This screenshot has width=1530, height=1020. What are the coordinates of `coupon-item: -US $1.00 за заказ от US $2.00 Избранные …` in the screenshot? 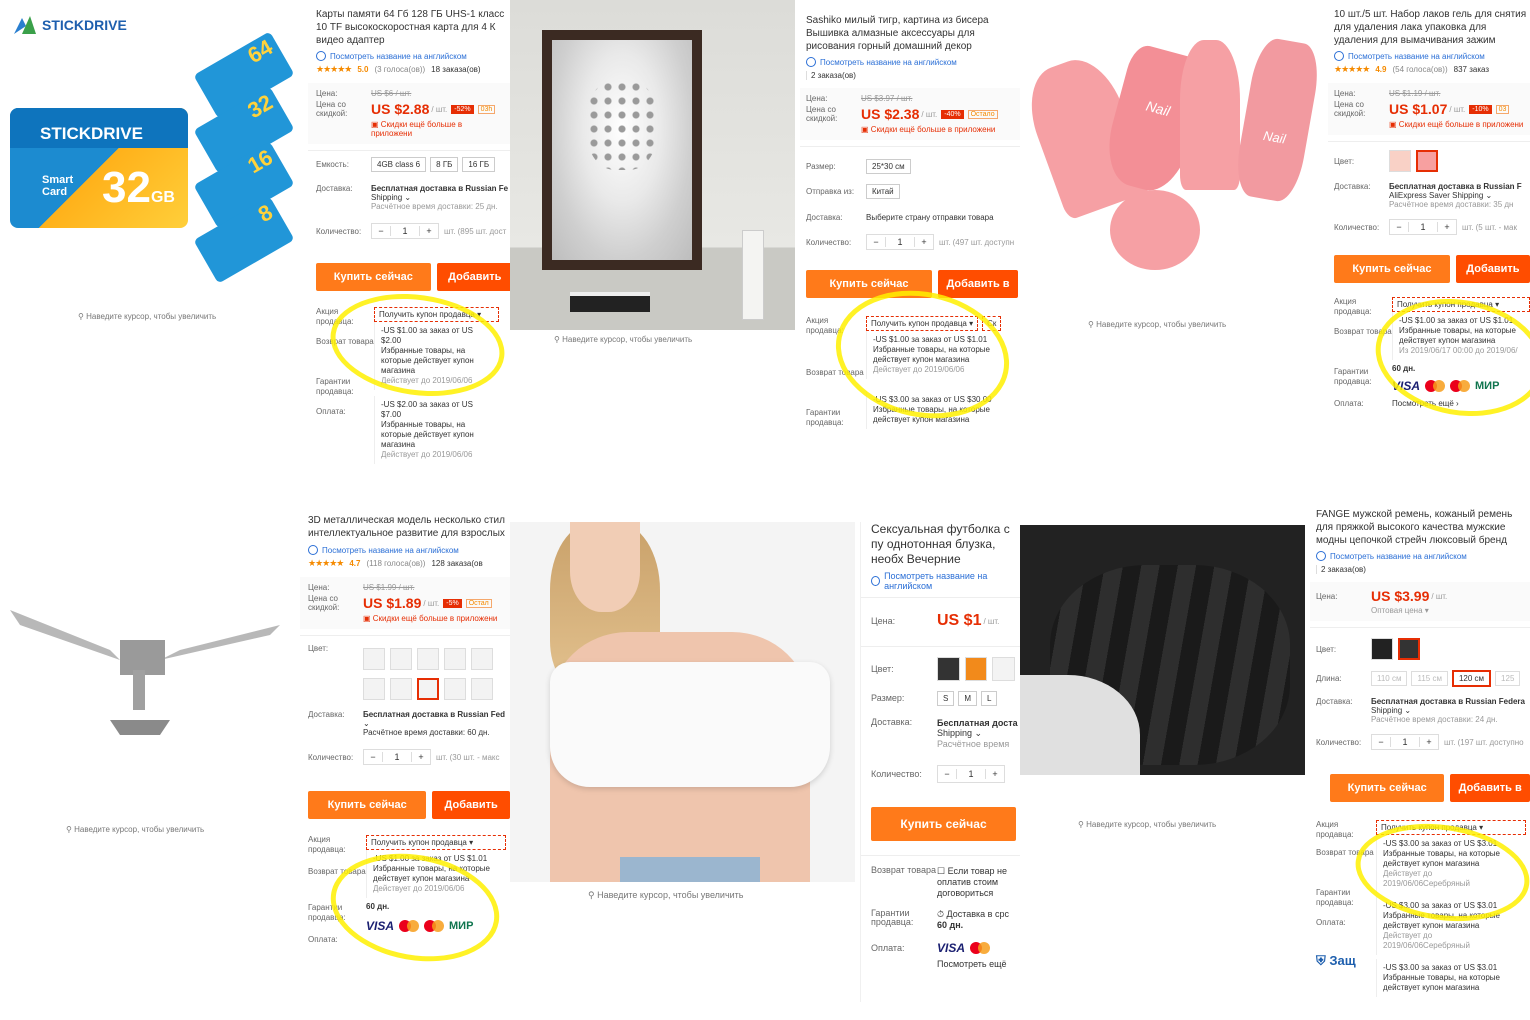 It's located at (436, 356).